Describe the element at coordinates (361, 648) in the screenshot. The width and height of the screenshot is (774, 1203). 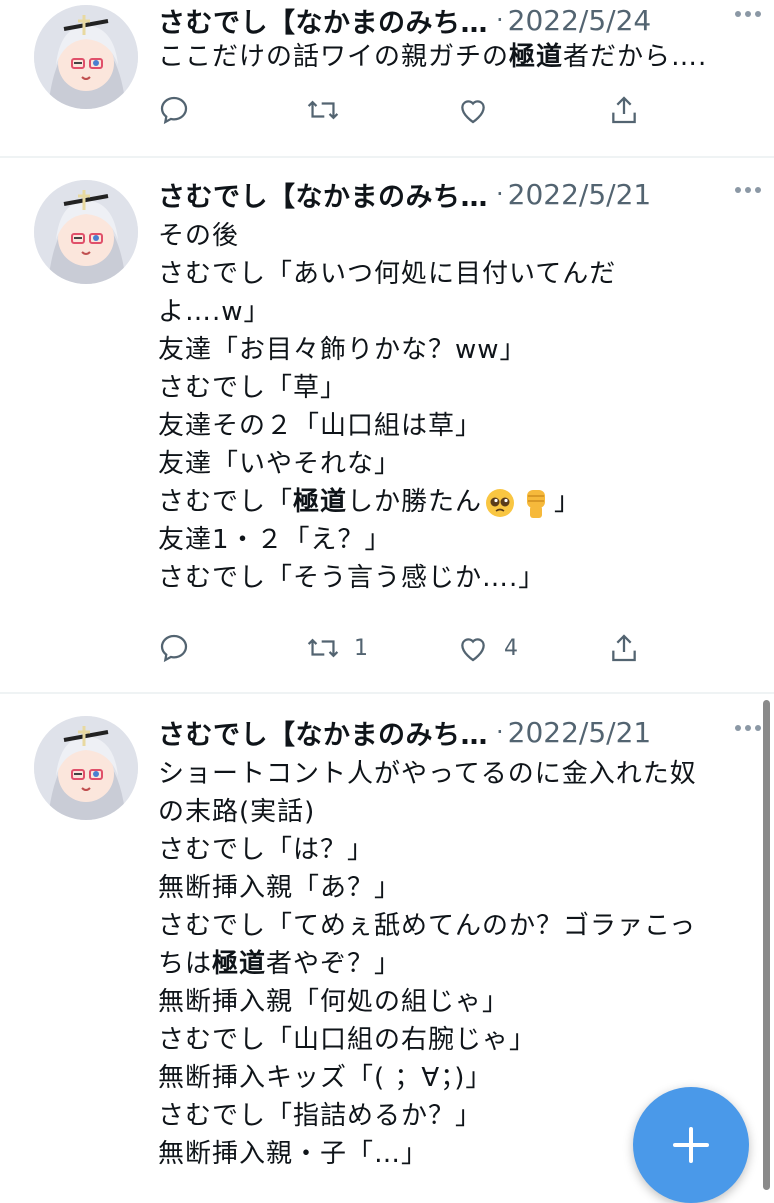
I see `retweet-count: 1` at that location.